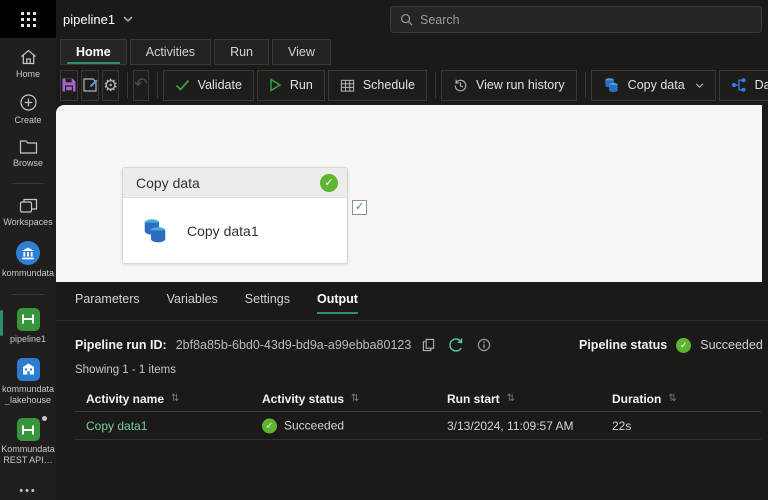  What do you see at coordinates (208, 85) in the screenshot?
I see `validate-button: Validate` at bounding box center [208, 85].